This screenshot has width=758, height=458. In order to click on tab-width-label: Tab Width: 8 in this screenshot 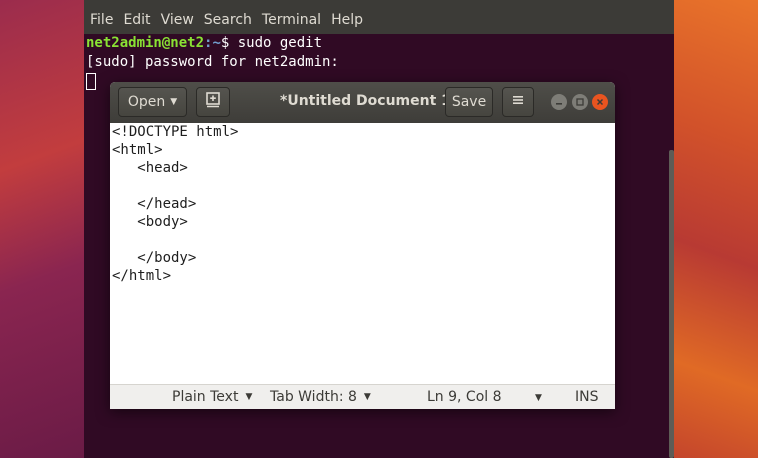, I will do `click(313, 397)`.